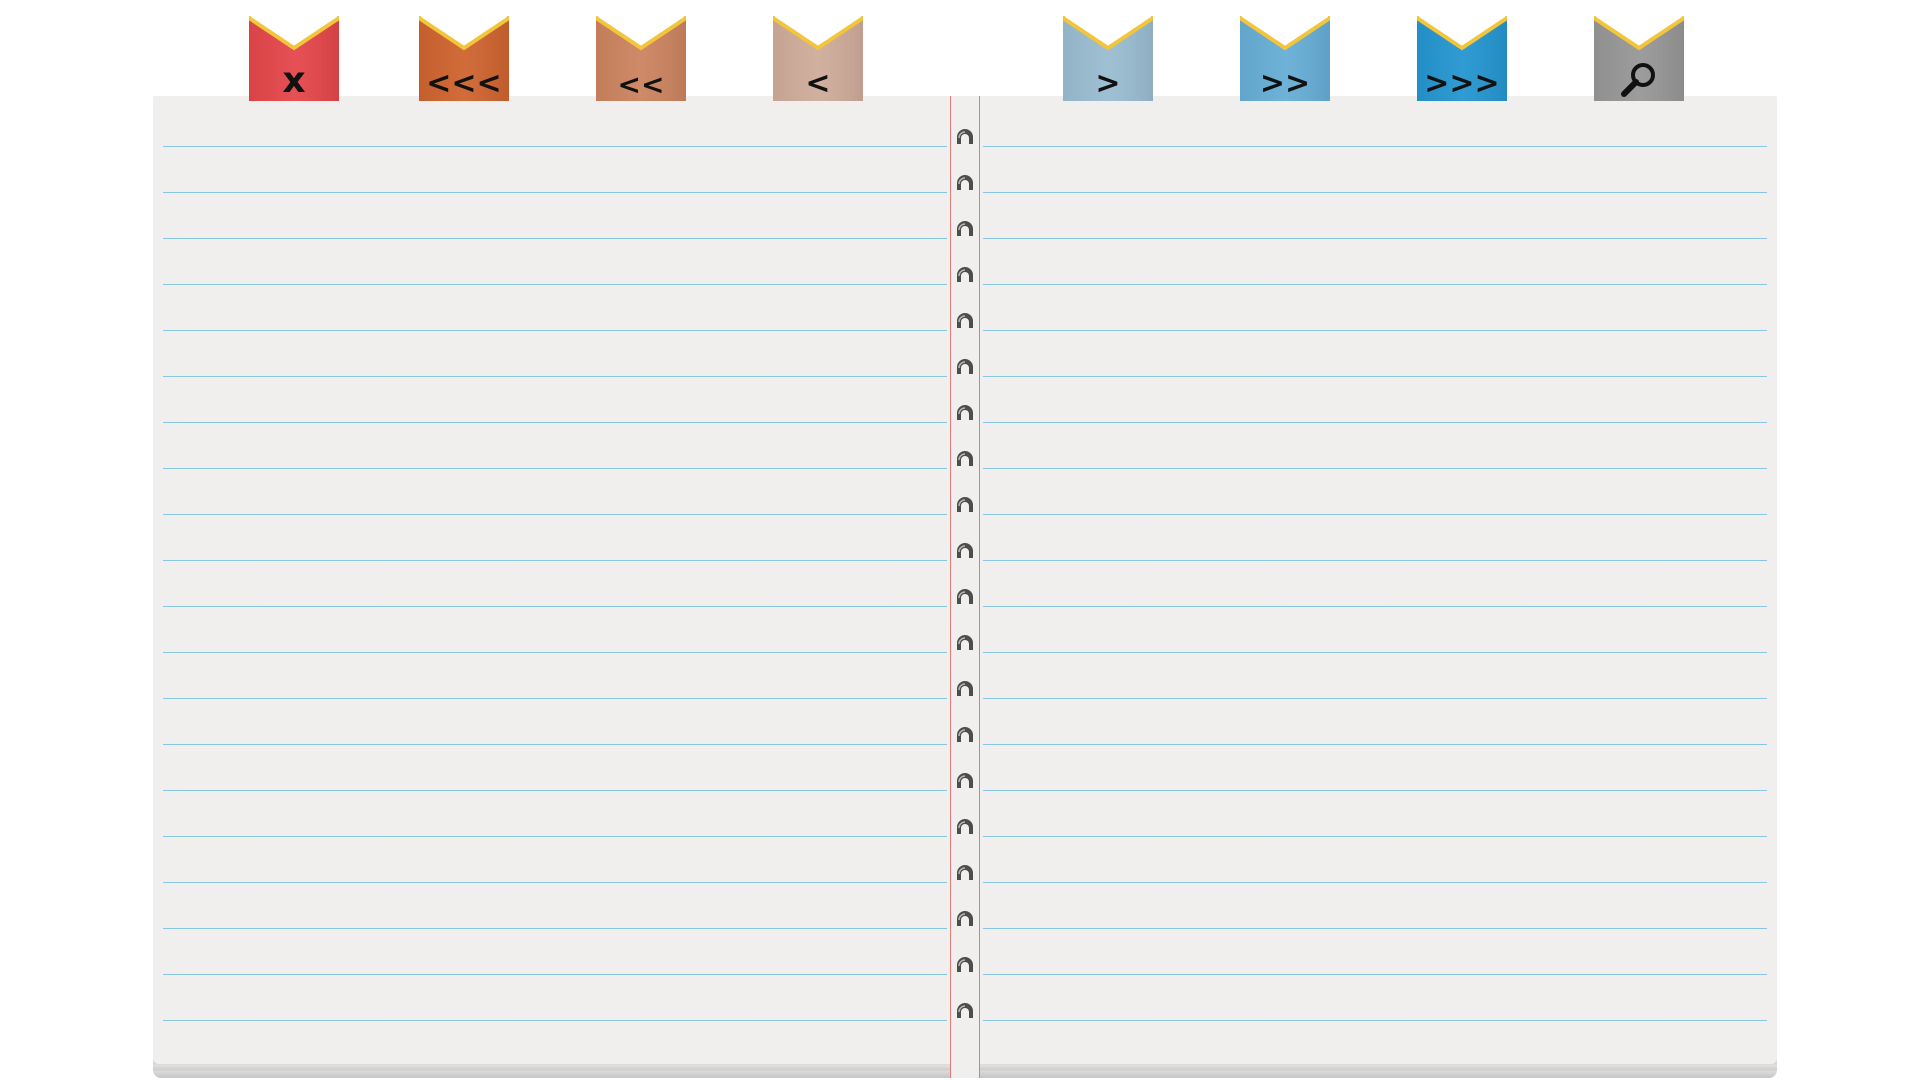 Image resolution: width=1920 pixels, height=1080 pixels. I want to click on tab-search, so click(1639, 58).